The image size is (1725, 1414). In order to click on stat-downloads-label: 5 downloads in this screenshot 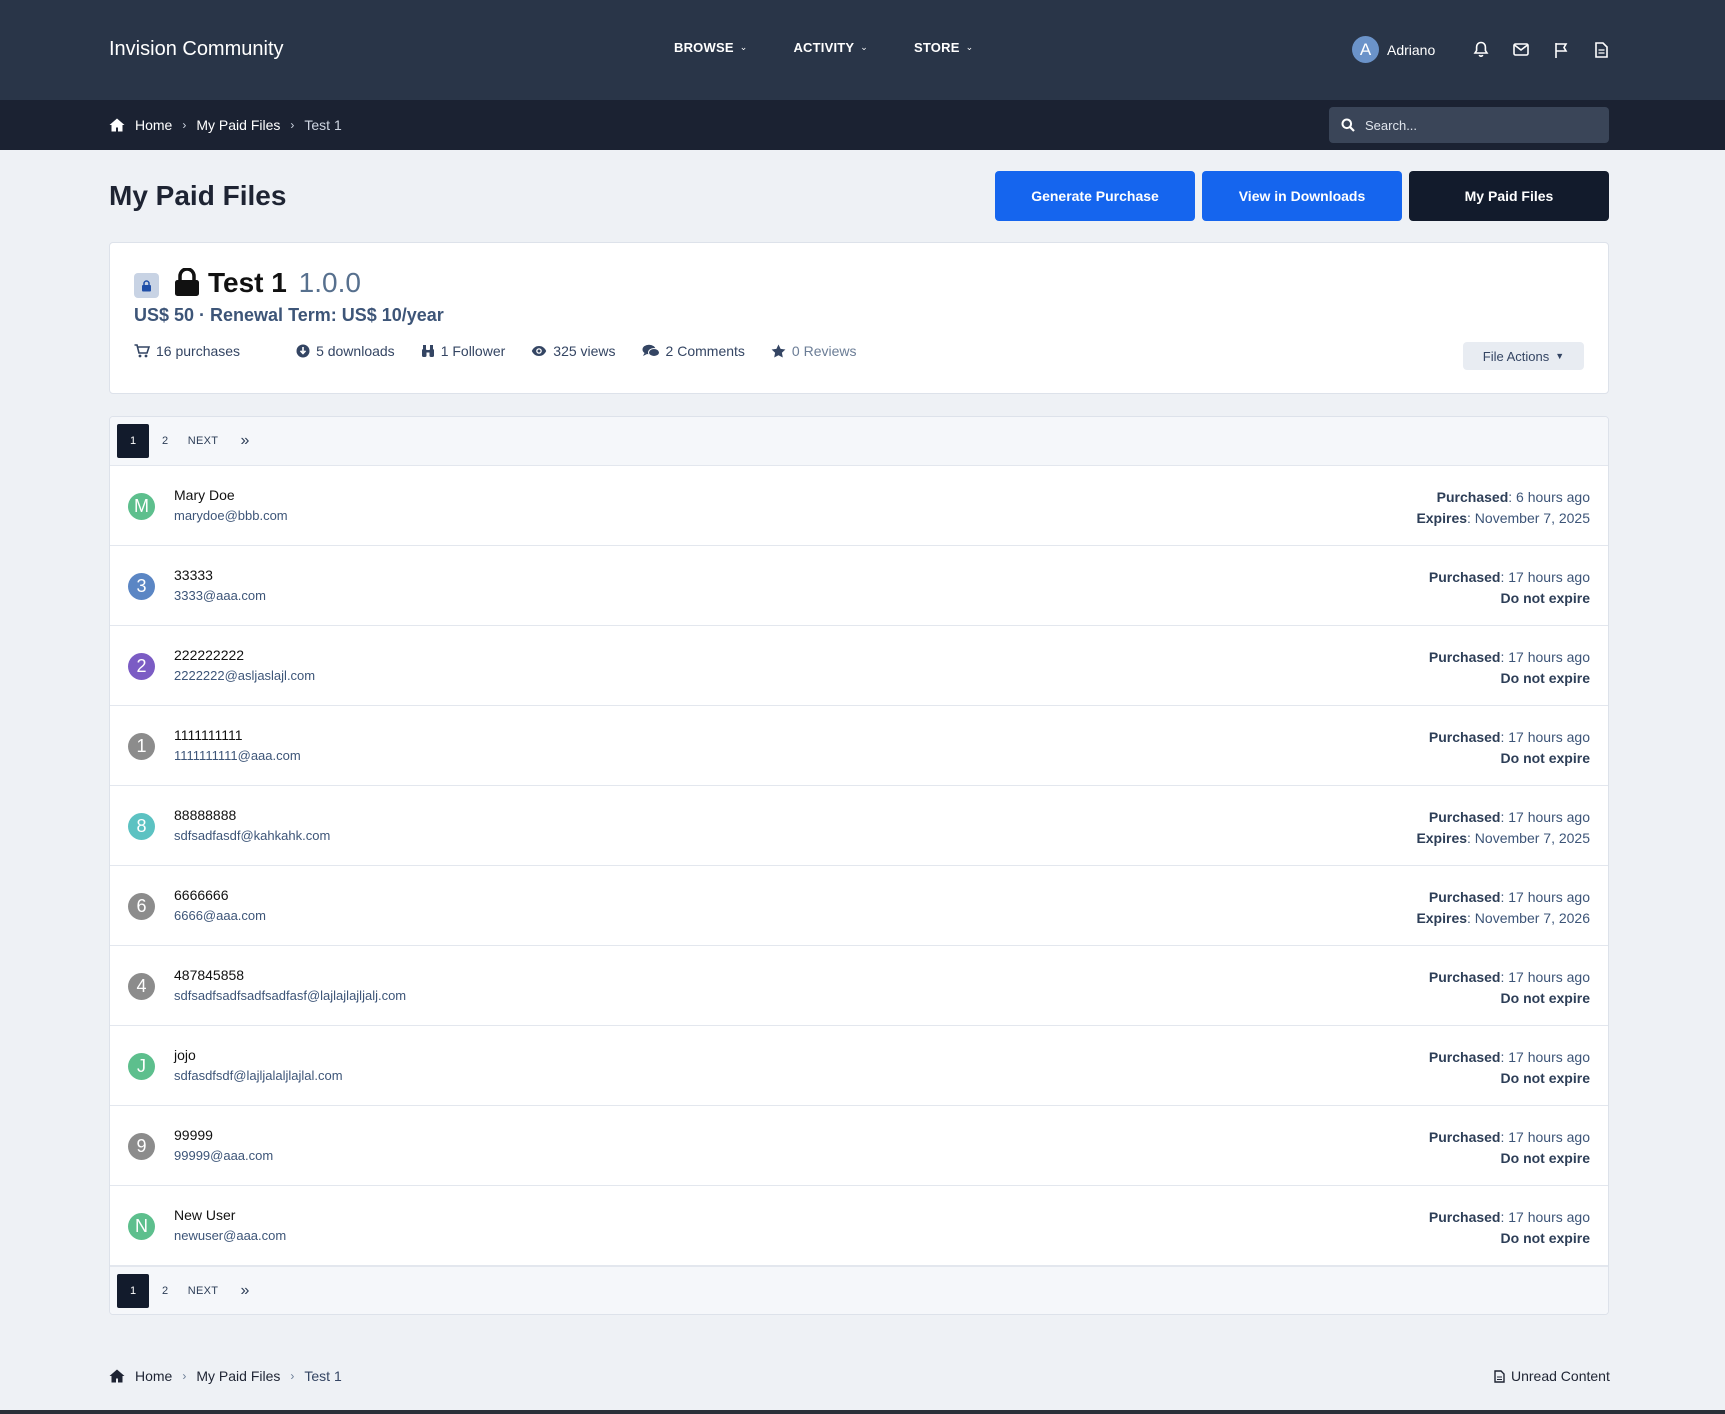, I will do `click(355, 351)`.